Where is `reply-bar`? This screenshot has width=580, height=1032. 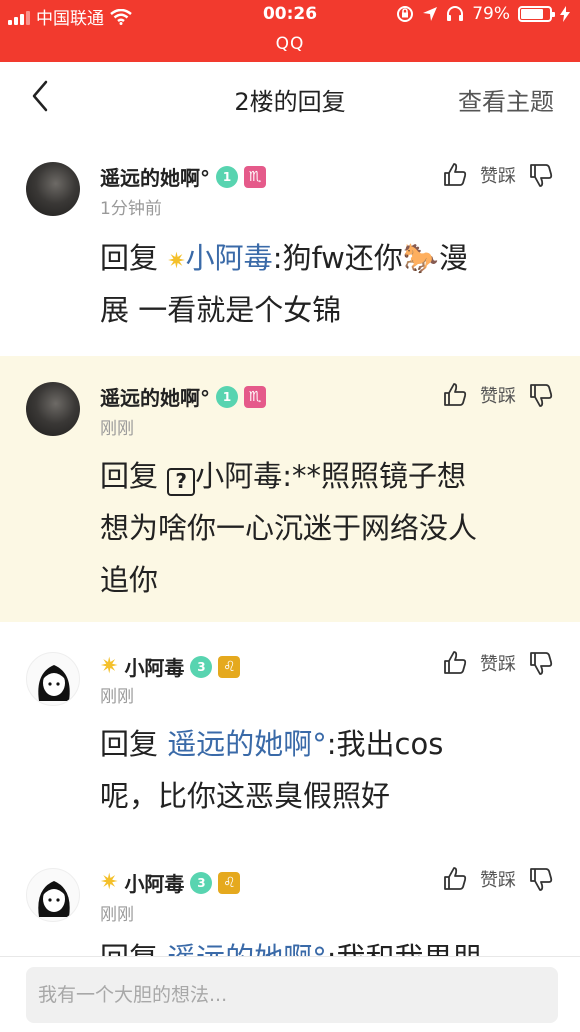
reply-bar is located at coordinates (290, 994).